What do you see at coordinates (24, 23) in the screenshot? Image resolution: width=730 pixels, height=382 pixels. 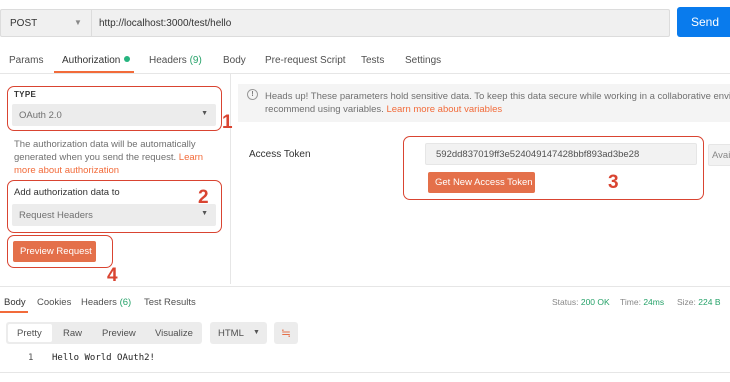 I see `method-value: POST` at bounding box center [24, 23].